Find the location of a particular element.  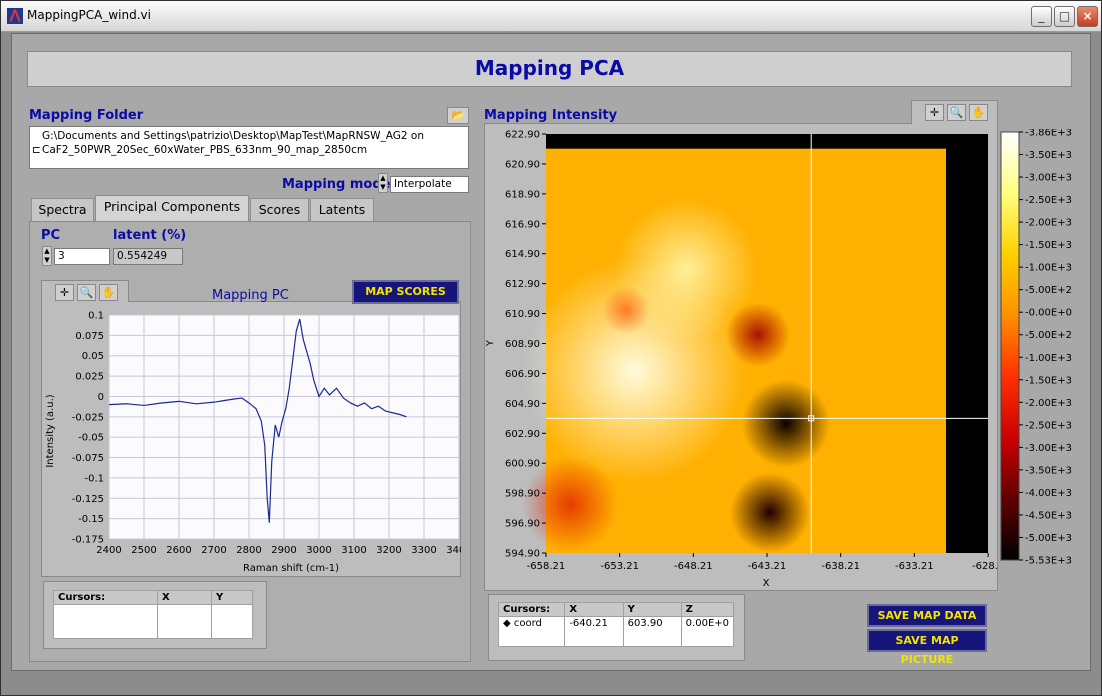

map-x-tick-label: -653.21 is located at coordinates (619, 566).